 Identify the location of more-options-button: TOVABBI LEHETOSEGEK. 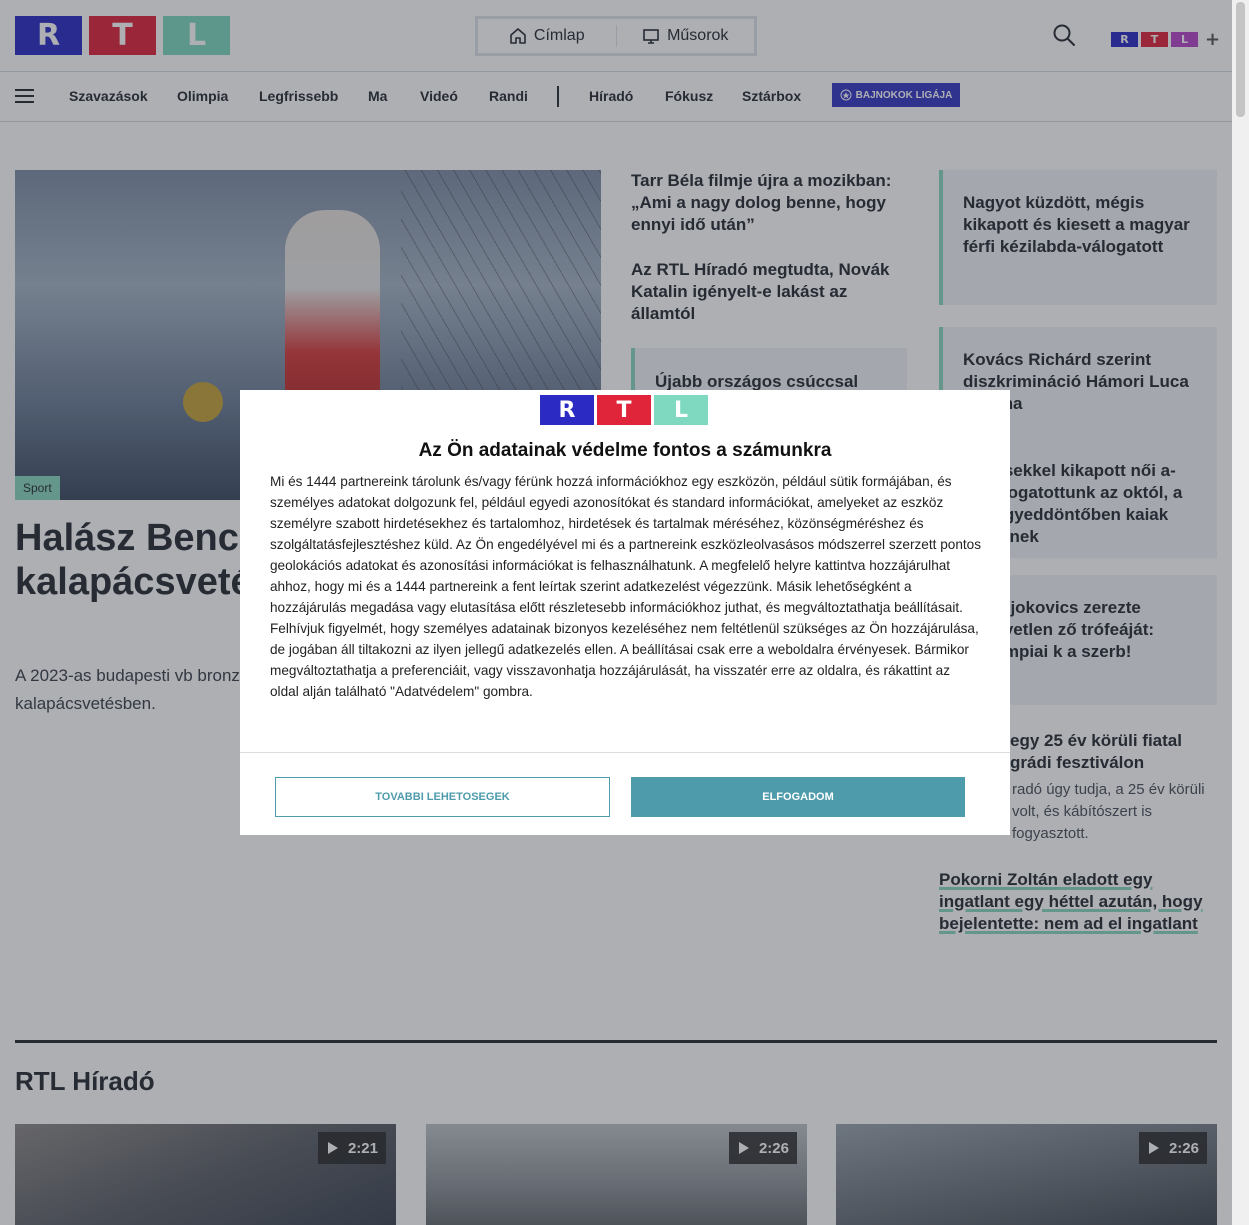
(442, 797).